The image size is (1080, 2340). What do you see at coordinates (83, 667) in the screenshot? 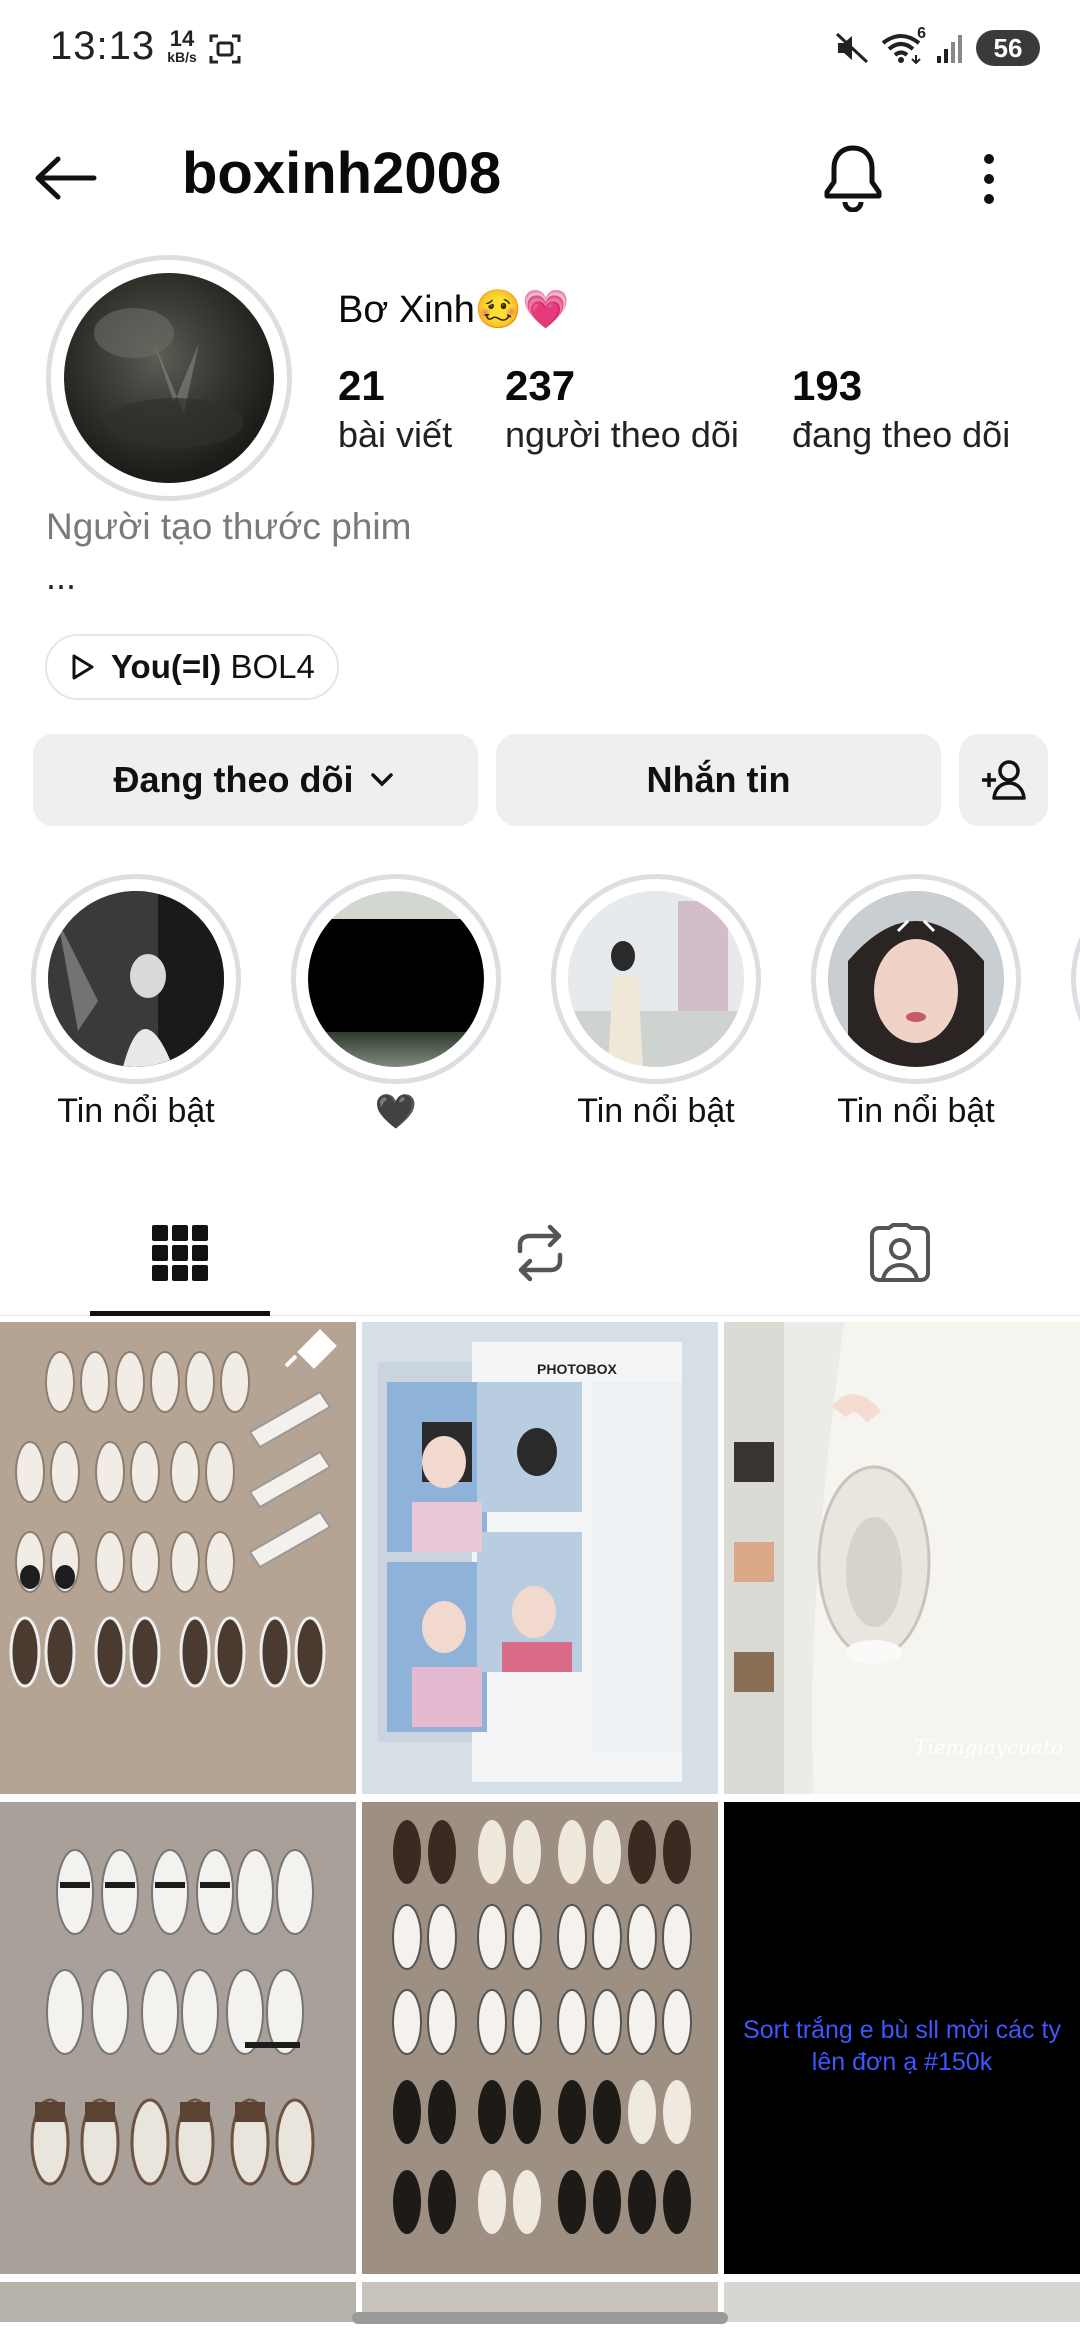
I see `play-icon` at bounding box center [83, 667].